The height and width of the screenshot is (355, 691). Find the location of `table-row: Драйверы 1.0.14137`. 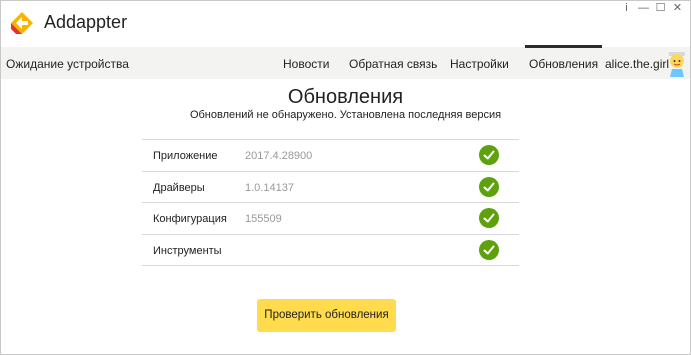

table-row: Драйверы 1.0.14137 is located at coordinates (330, 187).